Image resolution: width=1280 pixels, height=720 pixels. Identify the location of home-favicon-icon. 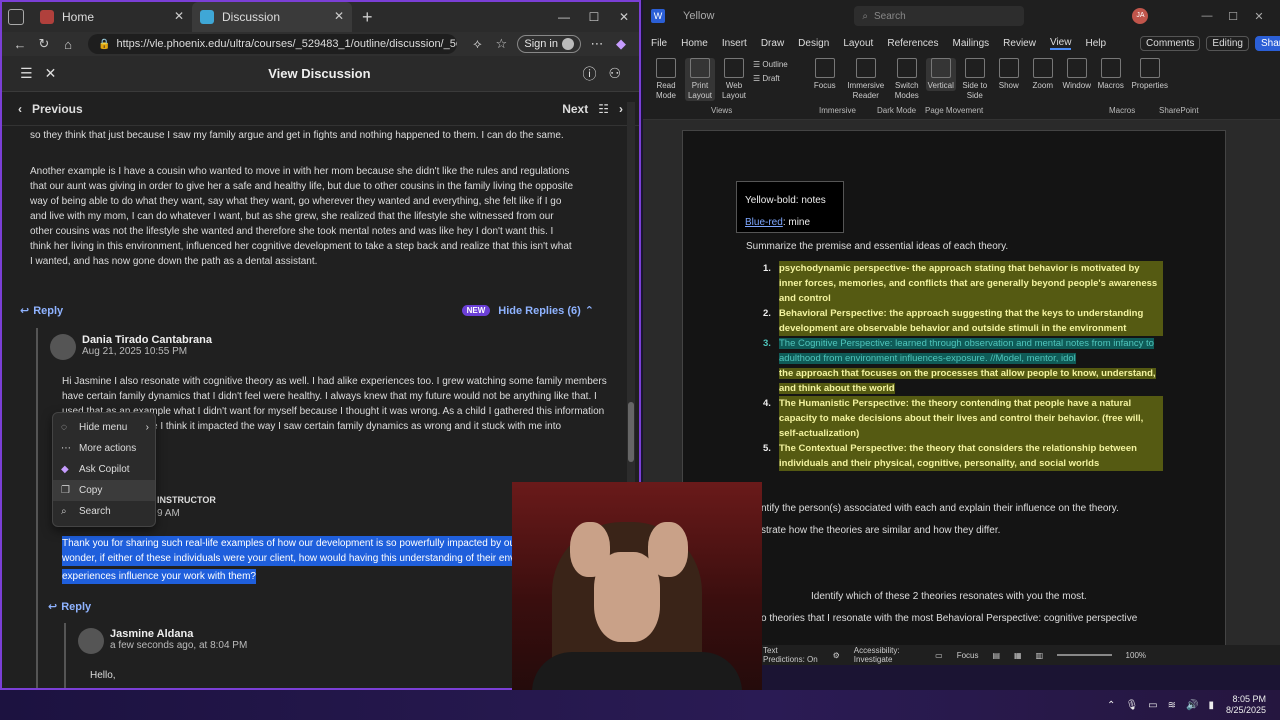
(47, 17).